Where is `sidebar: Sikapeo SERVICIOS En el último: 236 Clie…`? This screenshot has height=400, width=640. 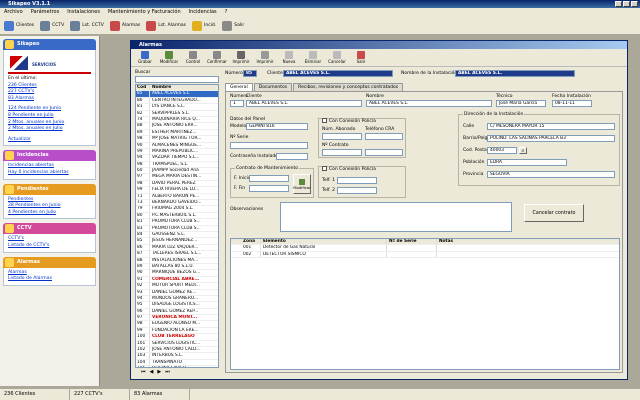 sidebar: Sikapeo SERVICIOS En el último: 236 Clie… is located at coordinates (50, 211).